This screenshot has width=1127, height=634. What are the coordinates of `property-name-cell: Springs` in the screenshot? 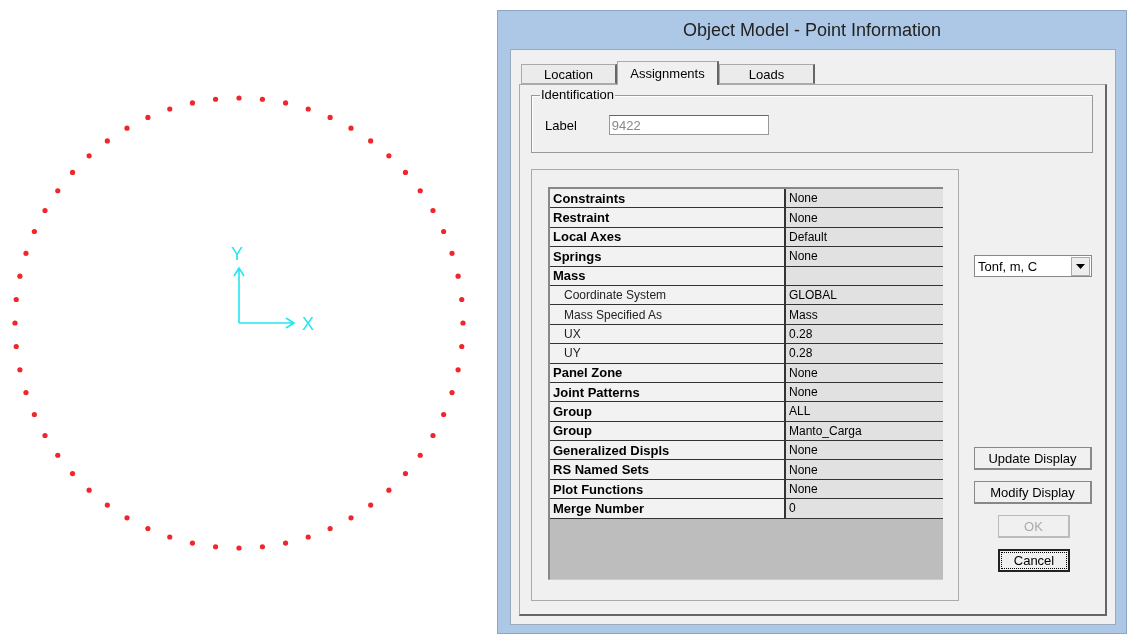 It's located at (668, 256).